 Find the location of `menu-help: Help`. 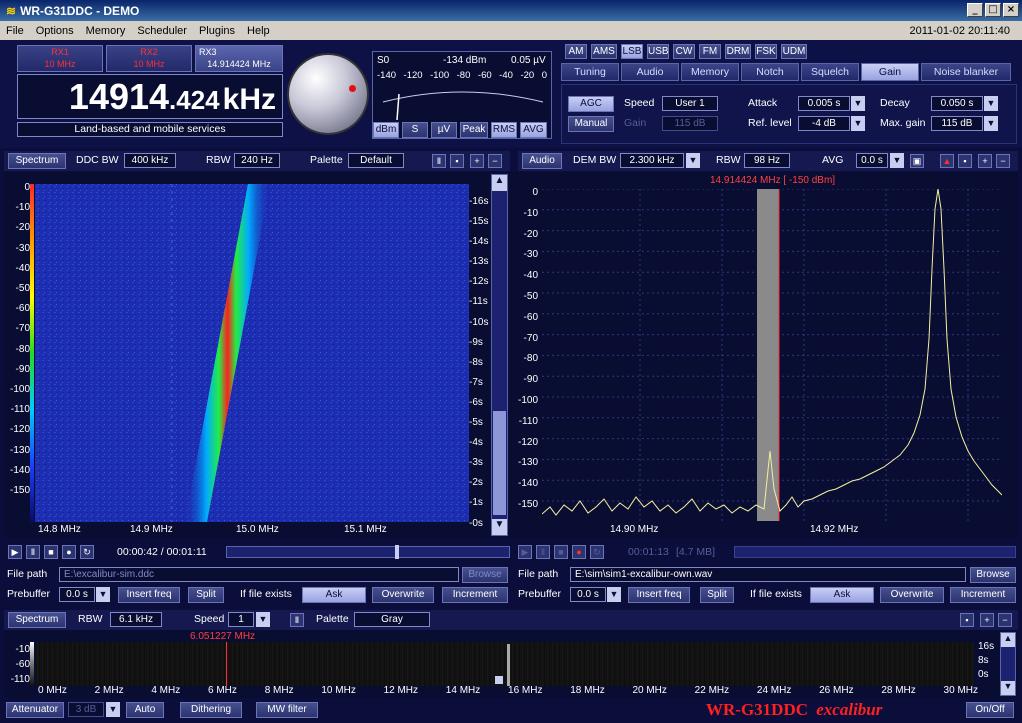

menu-help: Help is located at coordinates (258, 31).